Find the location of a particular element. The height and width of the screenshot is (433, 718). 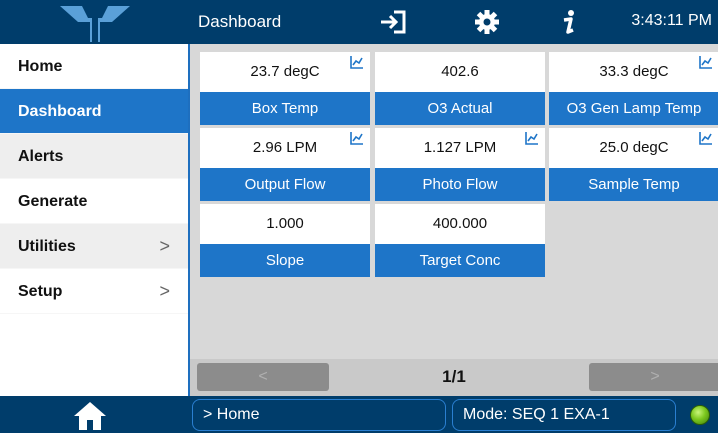

clock: 3:43:11 PM is located at coordinates (671, 20).